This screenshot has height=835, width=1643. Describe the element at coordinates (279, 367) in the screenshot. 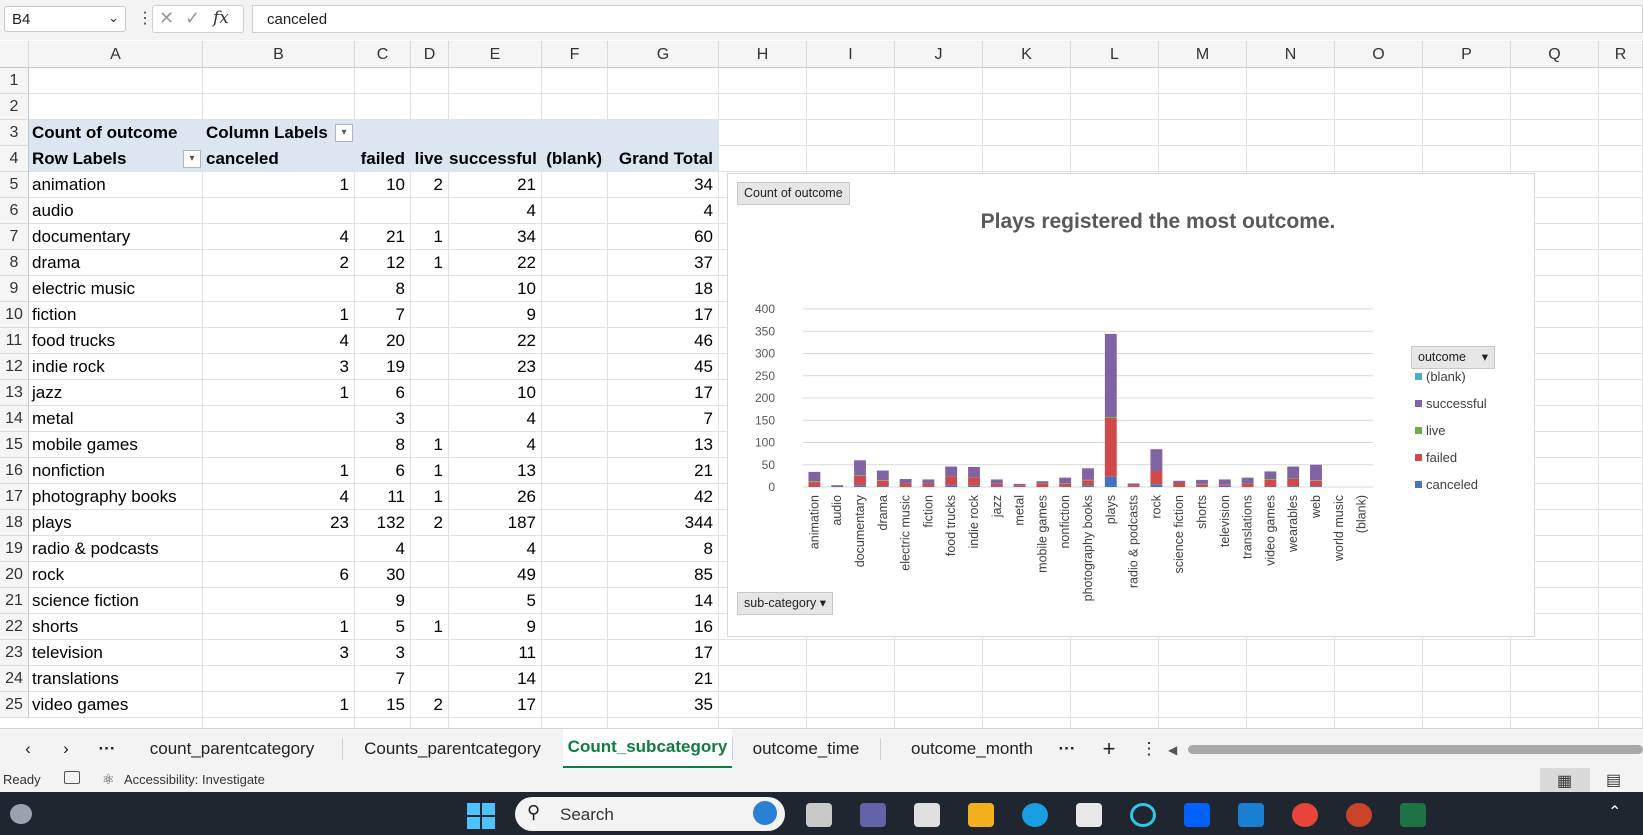

I see `pivot-cell-canceled: 3` at that location.